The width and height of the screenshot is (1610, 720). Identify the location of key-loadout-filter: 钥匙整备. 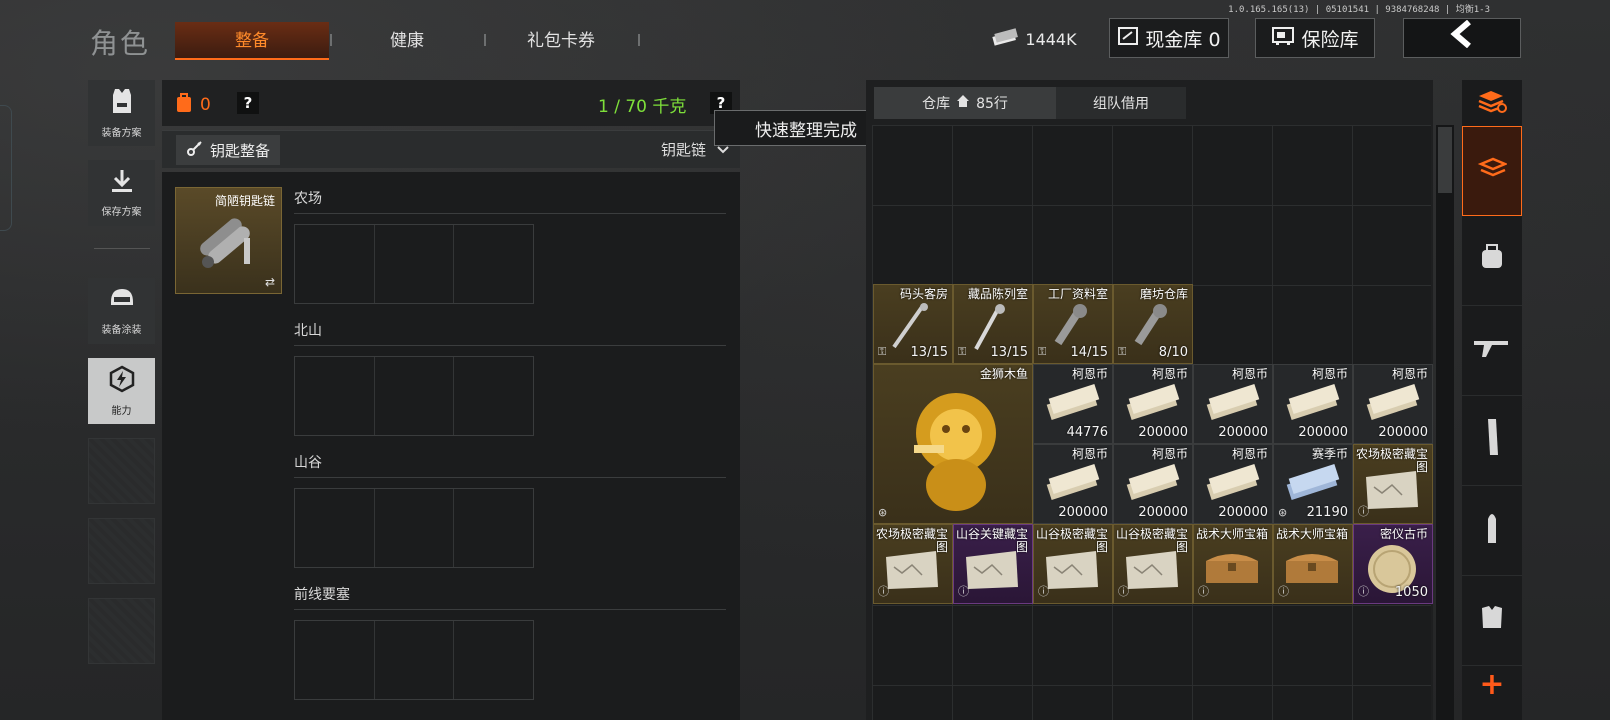
(228, 150).